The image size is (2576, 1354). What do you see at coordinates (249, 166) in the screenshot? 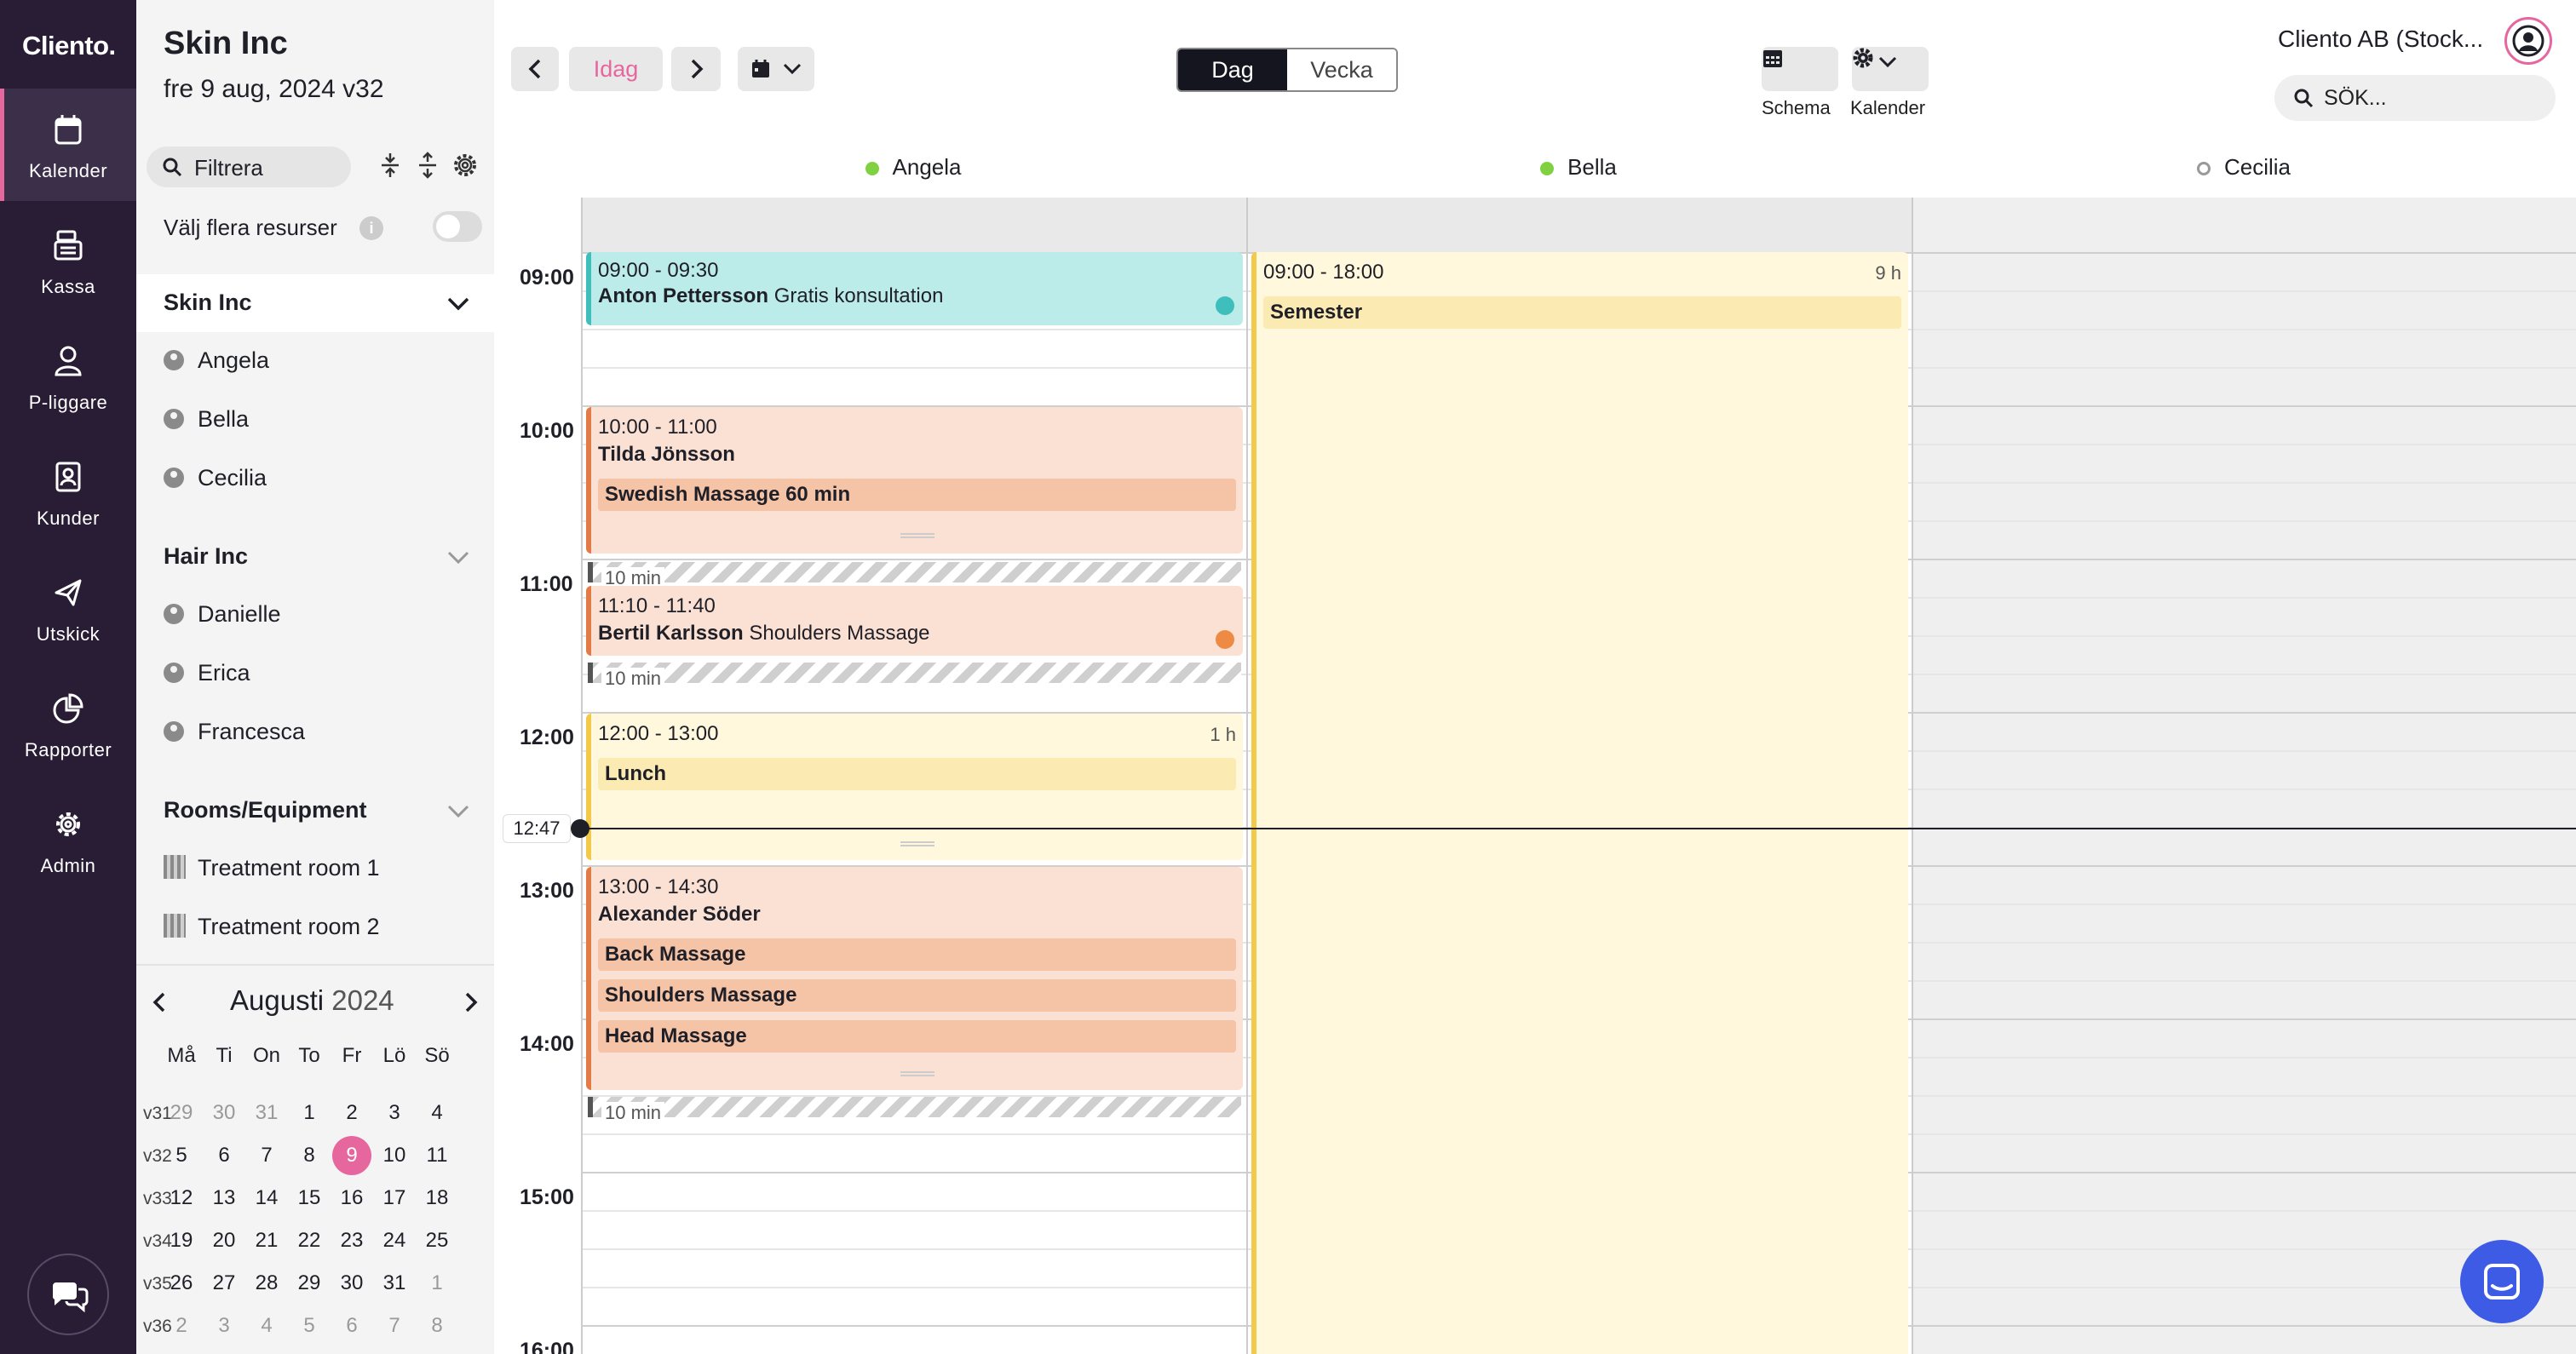
I see `filter-input: Filtrera` at bounding box center [249, 166].